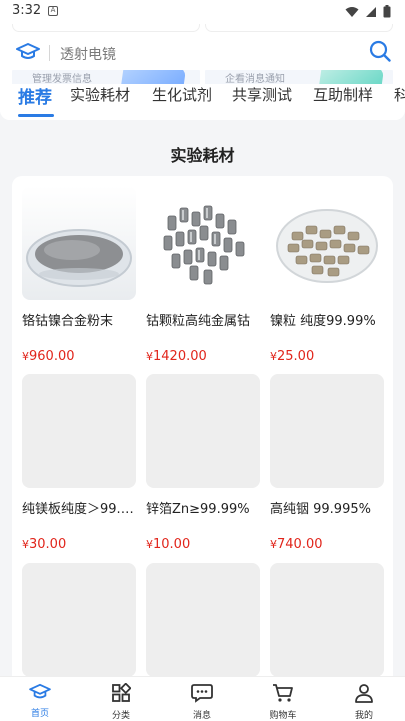 This screenshot has height=721, width=405. I want to click on price-value: 30.00, so click(48, 544).